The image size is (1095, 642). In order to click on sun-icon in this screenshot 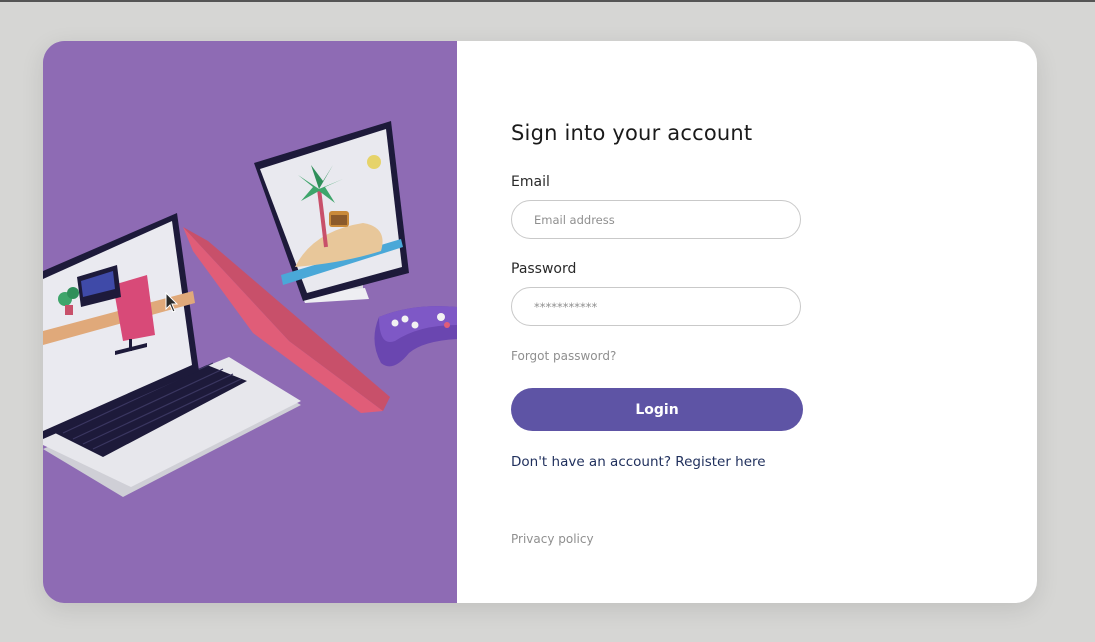, I will do `click(374, 162)`.